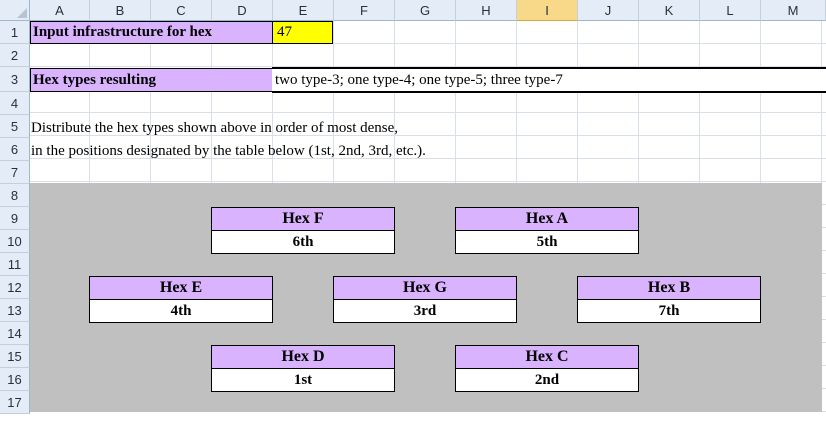 The height and width of the screenshot is (421, 826). Describe the element at coordinates (425, 288) in the screenshot. I see `hex-name: Hex G` at that location.